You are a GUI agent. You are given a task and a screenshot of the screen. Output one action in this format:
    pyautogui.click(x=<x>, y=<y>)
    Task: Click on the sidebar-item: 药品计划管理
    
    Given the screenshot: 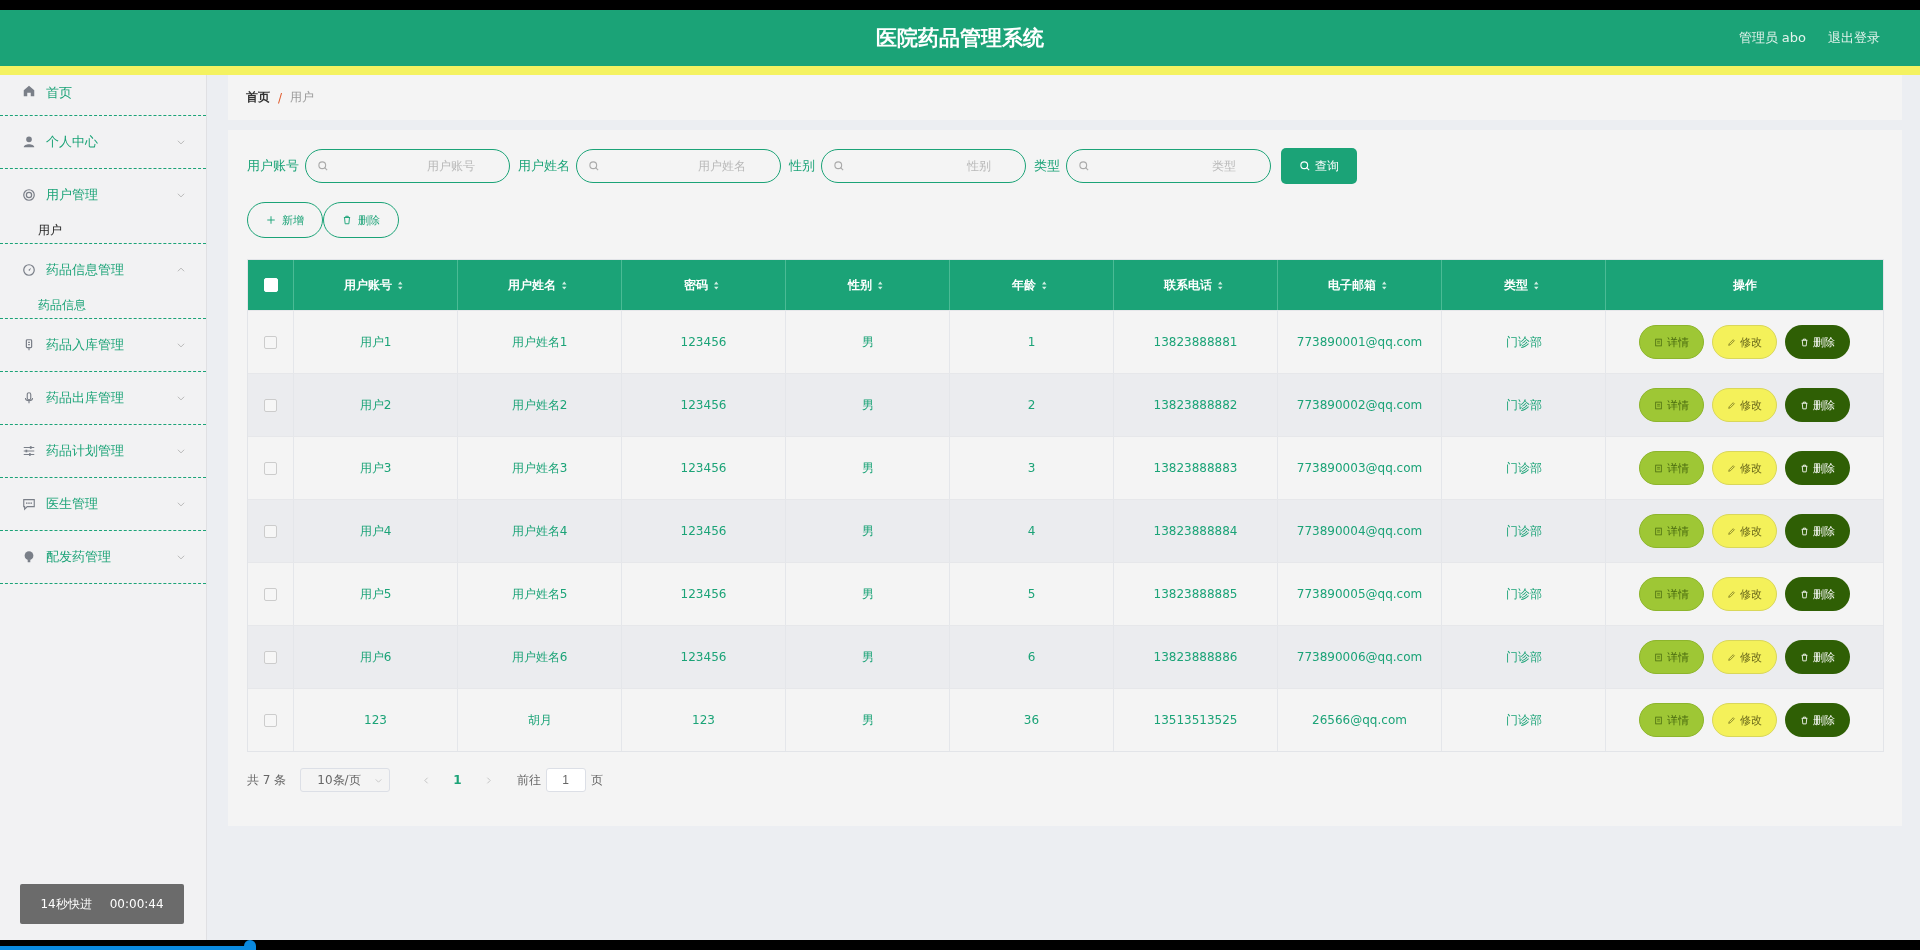 What is the action you would take?
    pyautogui.click(x=103, y=451)
    